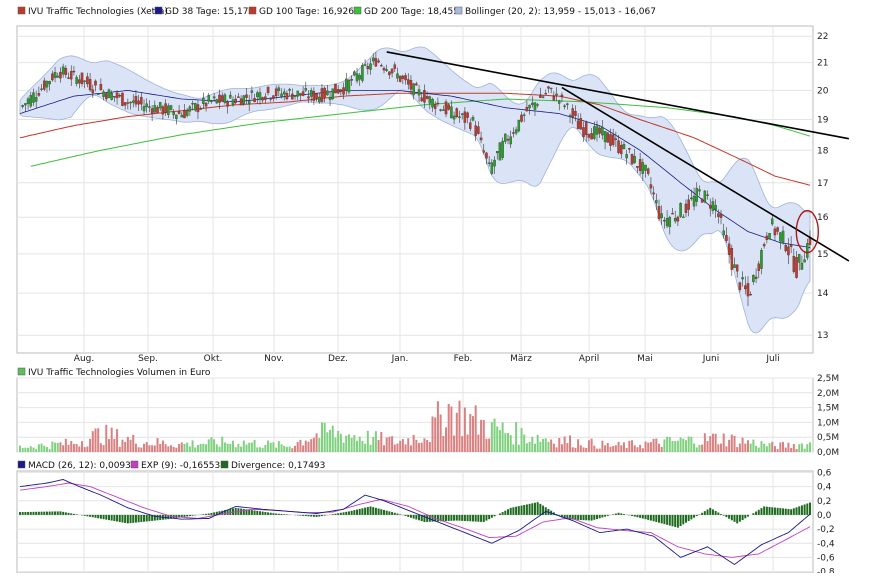  What do you see at coordinates (645, 359) in the screenshot?
I see `x-tick-label: Mai` at bounding box center [645, 359].